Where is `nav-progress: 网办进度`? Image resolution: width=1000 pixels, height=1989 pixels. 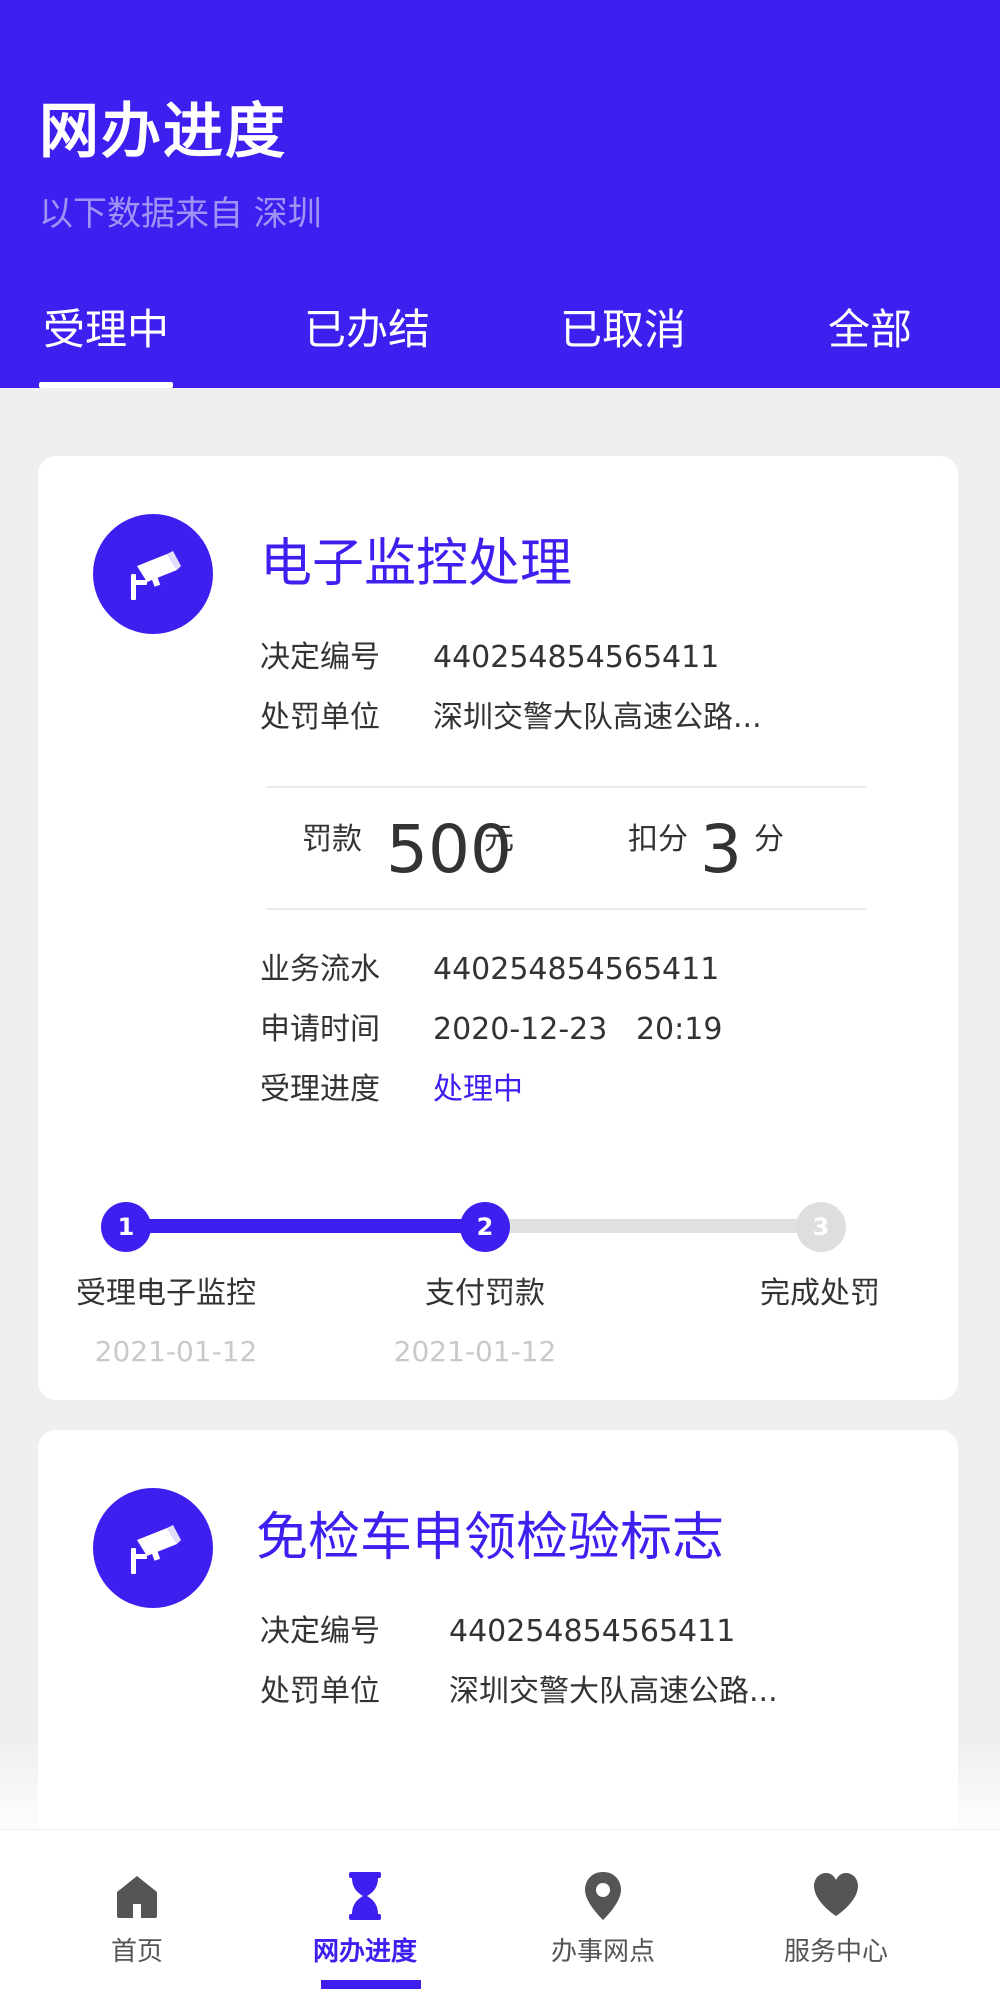
nav-progress: 网办进度 is located at coordinates (365, 1909).